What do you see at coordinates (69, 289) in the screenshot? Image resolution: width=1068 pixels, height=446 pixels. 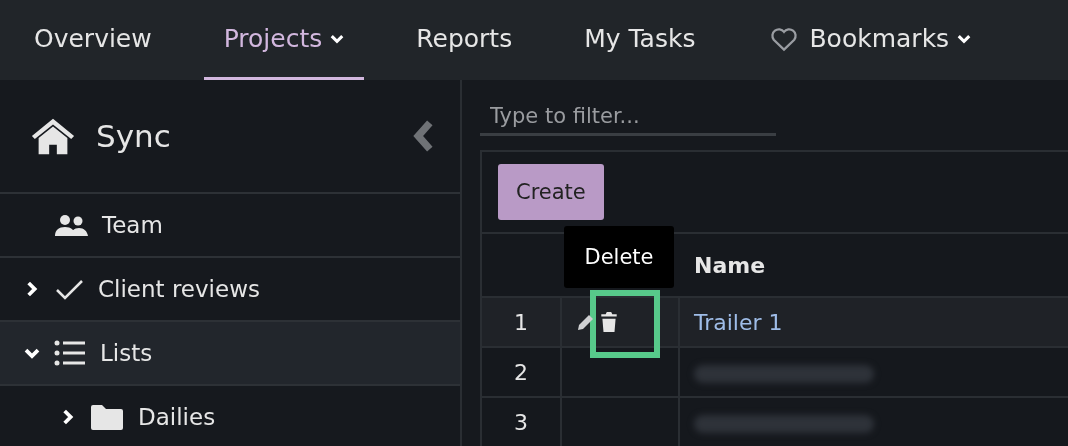 I see `checkmark-icon` at bounding box center [69, 289].